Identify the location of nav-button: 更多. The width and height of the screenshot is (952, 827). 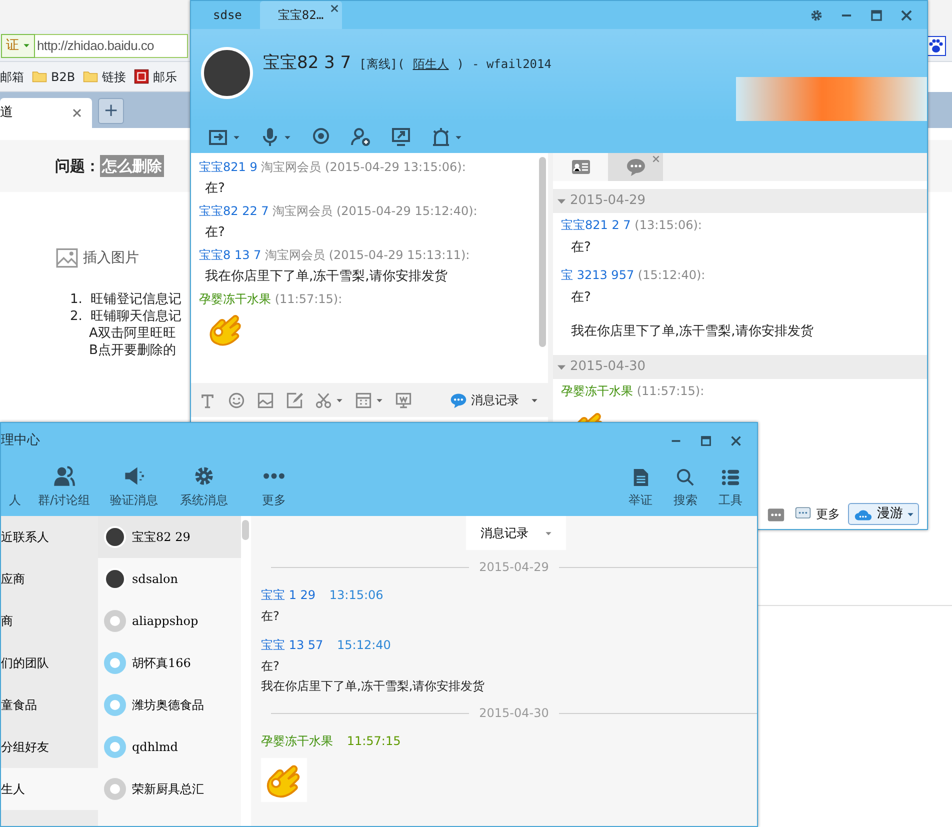
(274, 484).